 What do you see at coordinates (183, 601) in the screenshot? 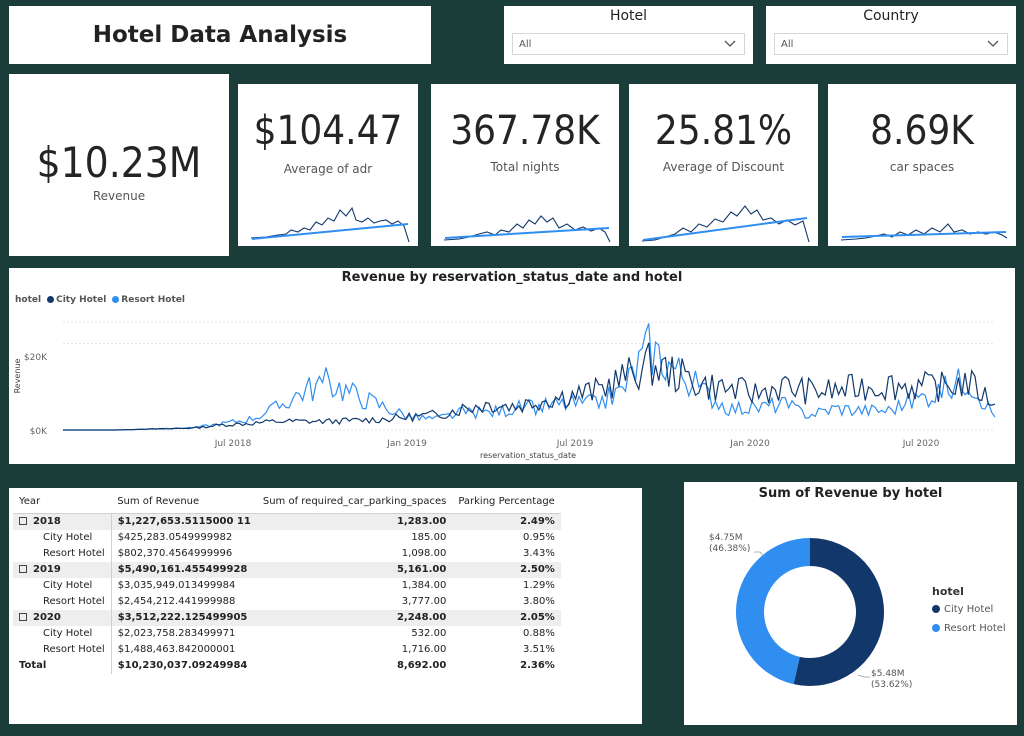
I see `cell-revenue: $2,454,212.441999988` at bounding box center [183, 601].